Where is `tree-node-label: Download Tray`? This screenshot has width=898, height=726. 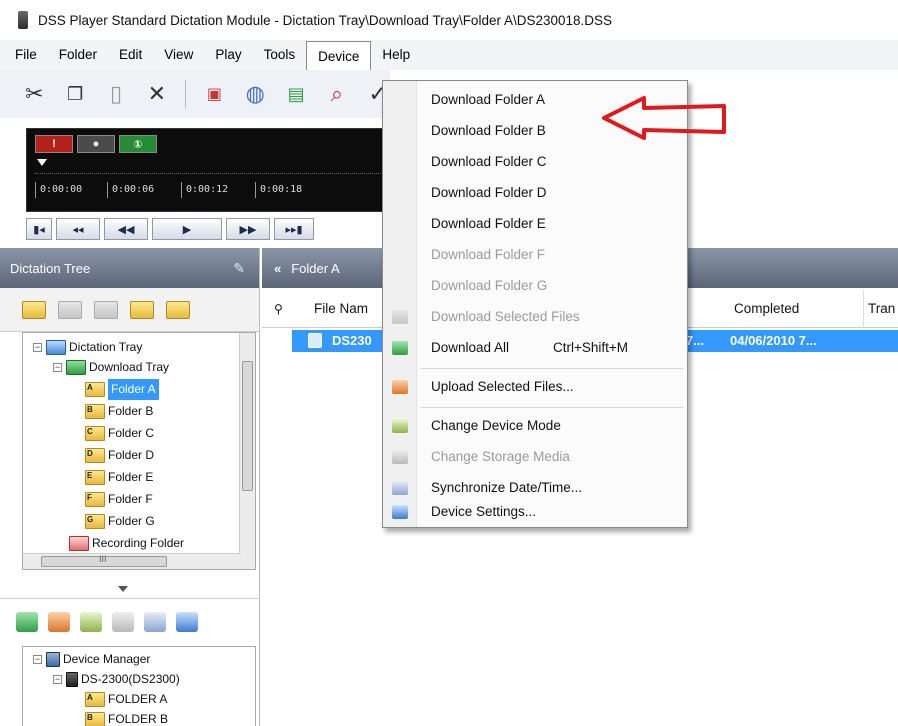 tree-node-label: Download Tray is located at coordinates (129, 367).